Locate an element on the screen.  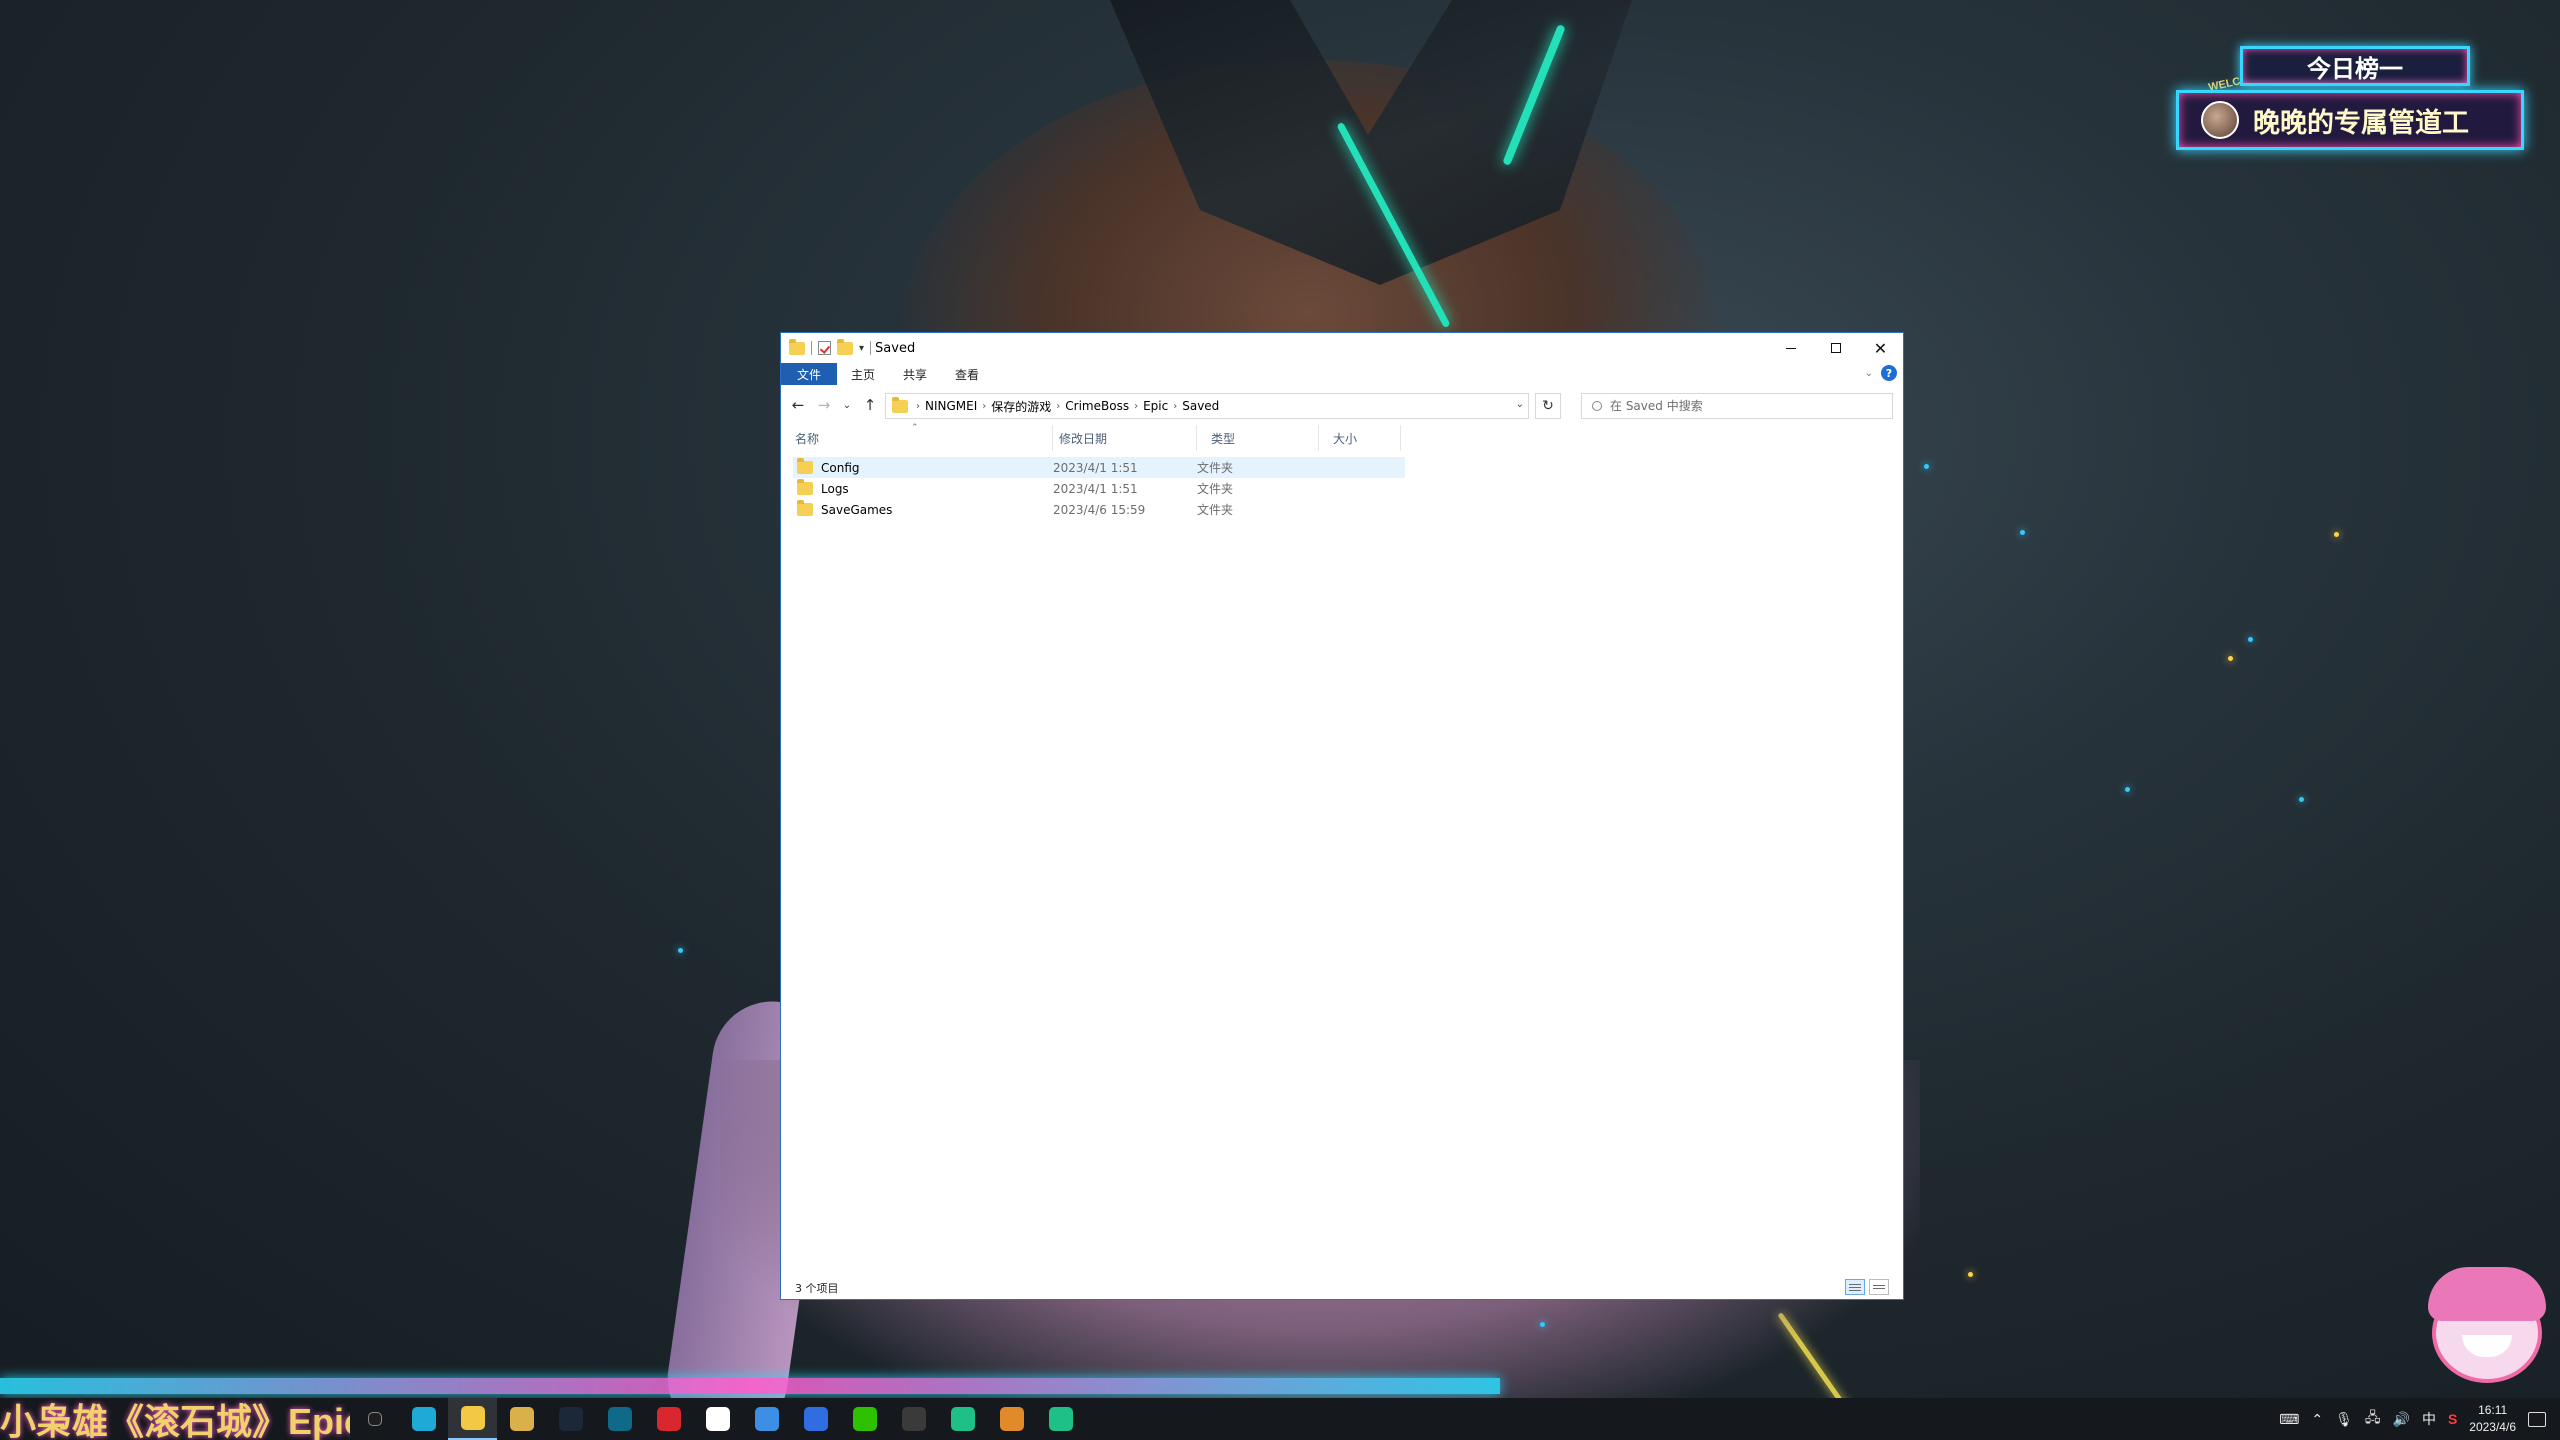
file-name: SaveGames is located at coordinates (857, 509).